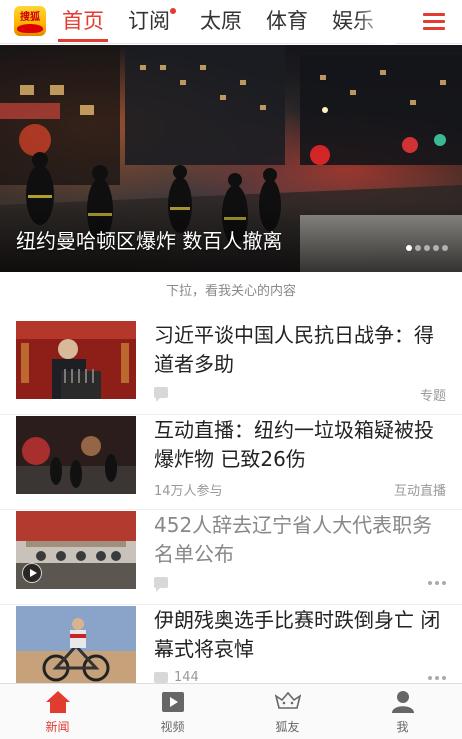  Describe the element at coordinates (294, 444) in the screenshot. I see `news-title: 互动直播：纽约一垃圾箱疑被投爆炸物 已致26伤` at that location.